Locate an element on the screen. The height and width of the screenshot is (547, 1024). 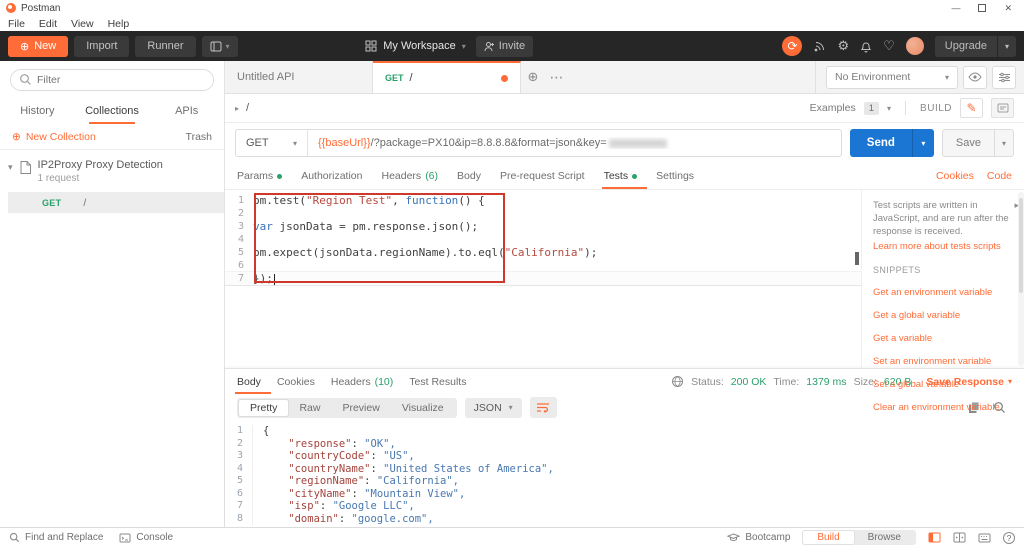
sidebar-tab-history: History is located at coordinates (37, 110).